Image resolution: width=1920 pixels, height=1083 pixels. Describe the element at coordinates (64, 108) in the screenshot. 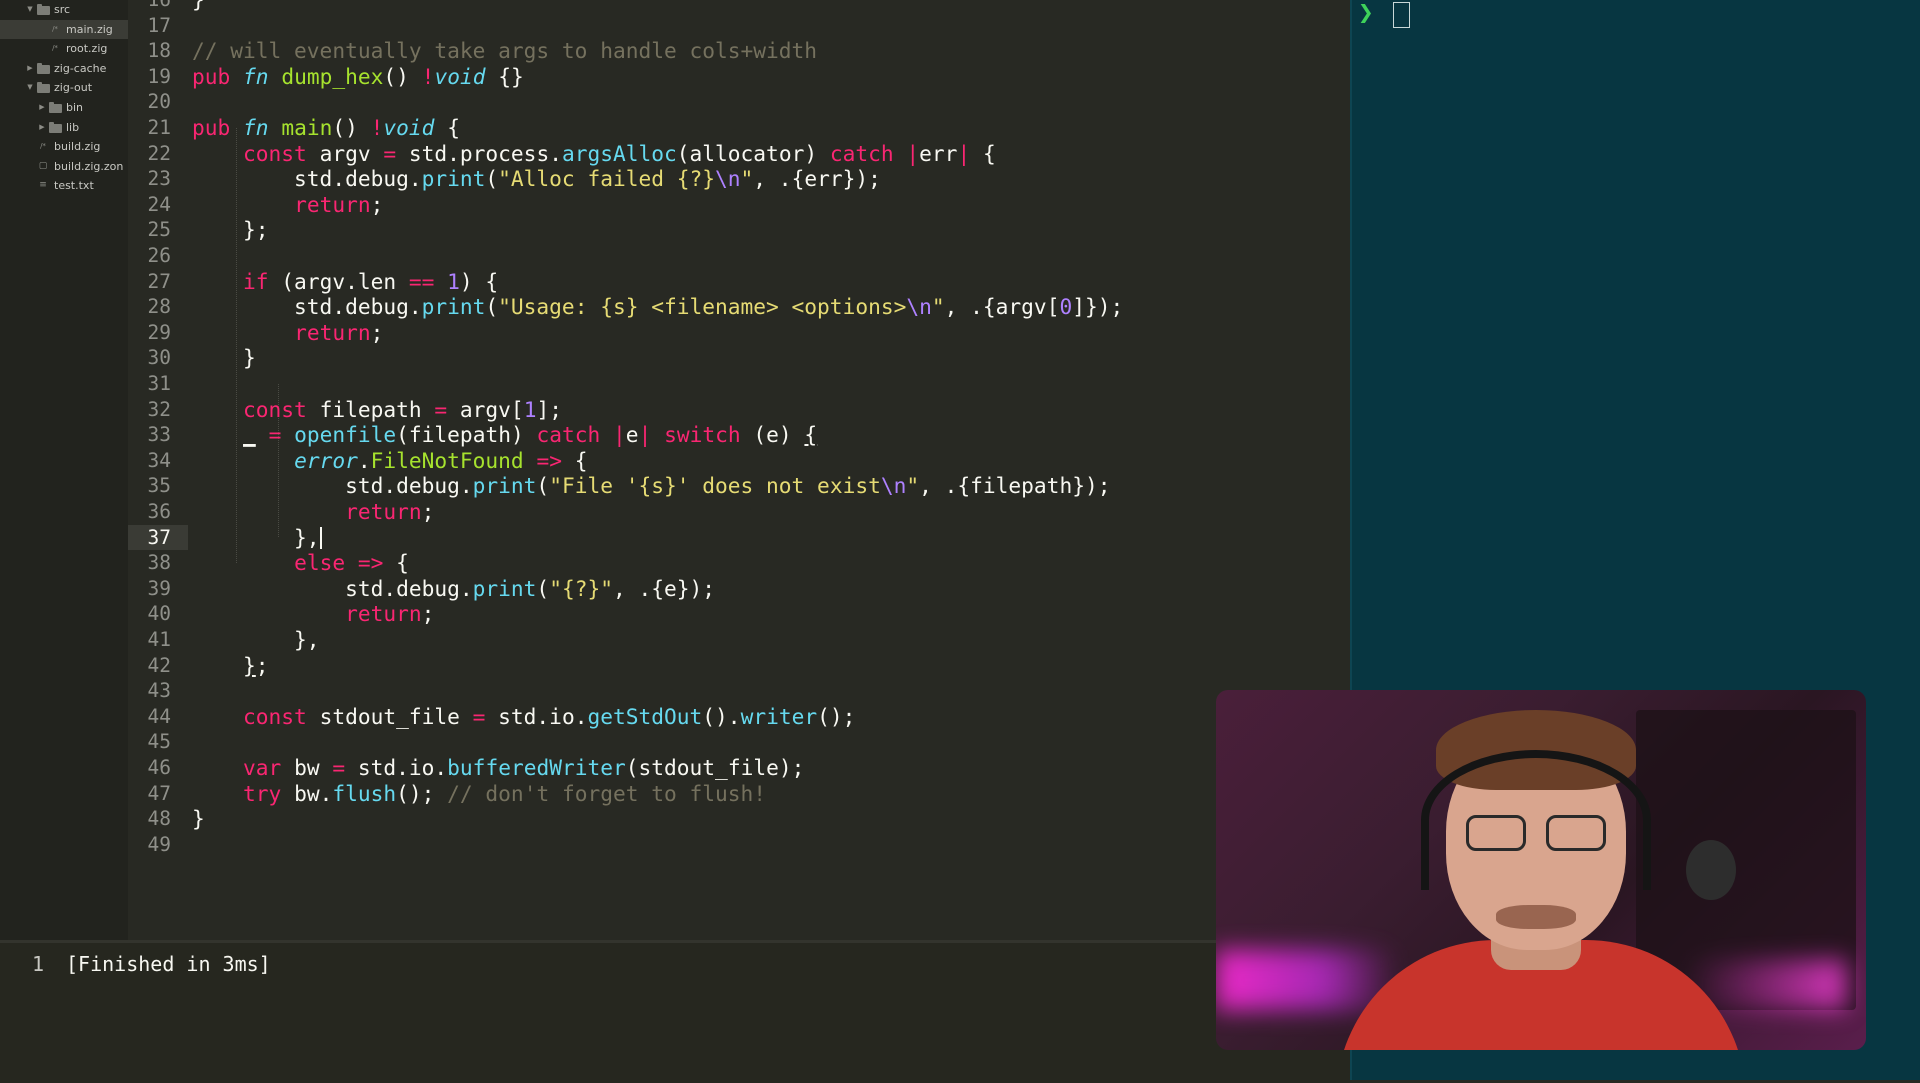

I see `sidebar-item-bin: ▶ bin` at that location.